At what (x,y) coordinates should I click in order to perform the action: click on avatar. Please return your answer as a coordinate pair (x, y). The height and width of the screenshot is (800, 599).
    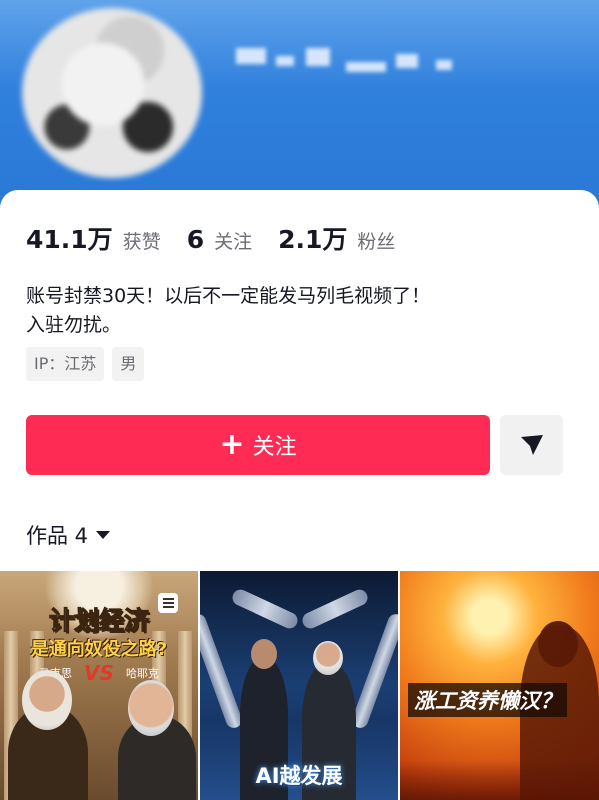
    Looking at the image, I should click on (112, 93).